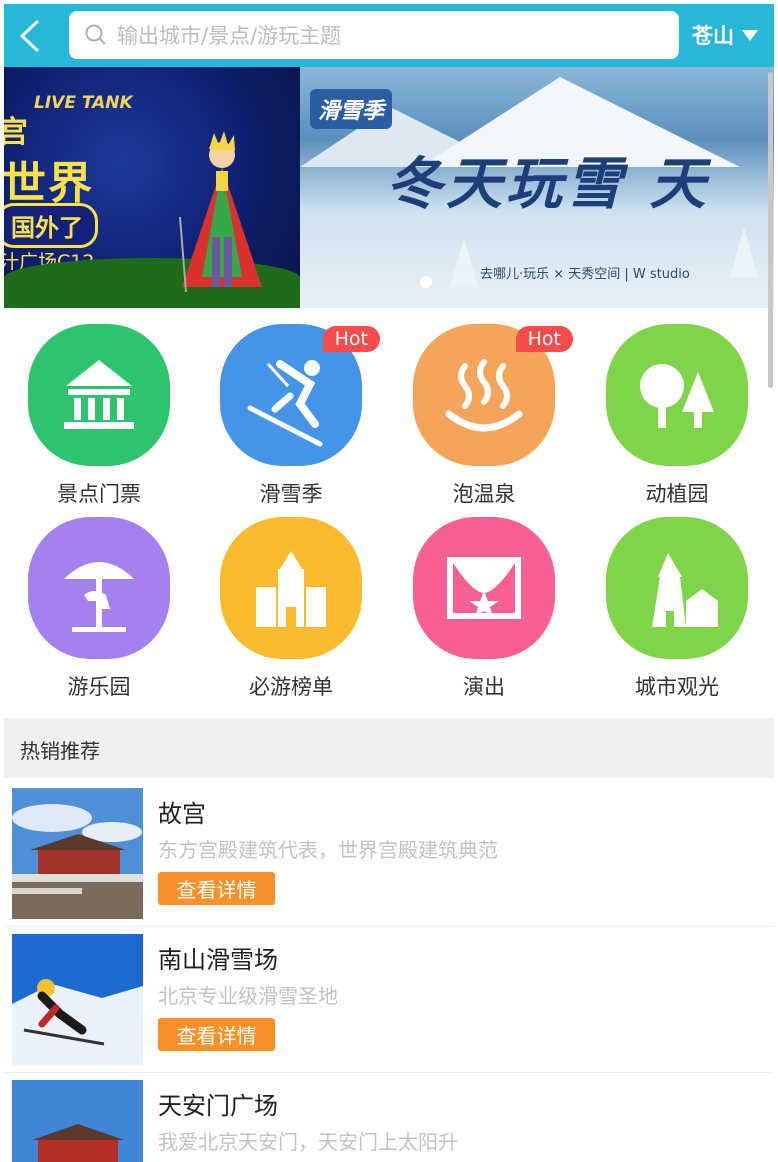  I want to click on banner-subtitle: 国外了, so click(51, 225).